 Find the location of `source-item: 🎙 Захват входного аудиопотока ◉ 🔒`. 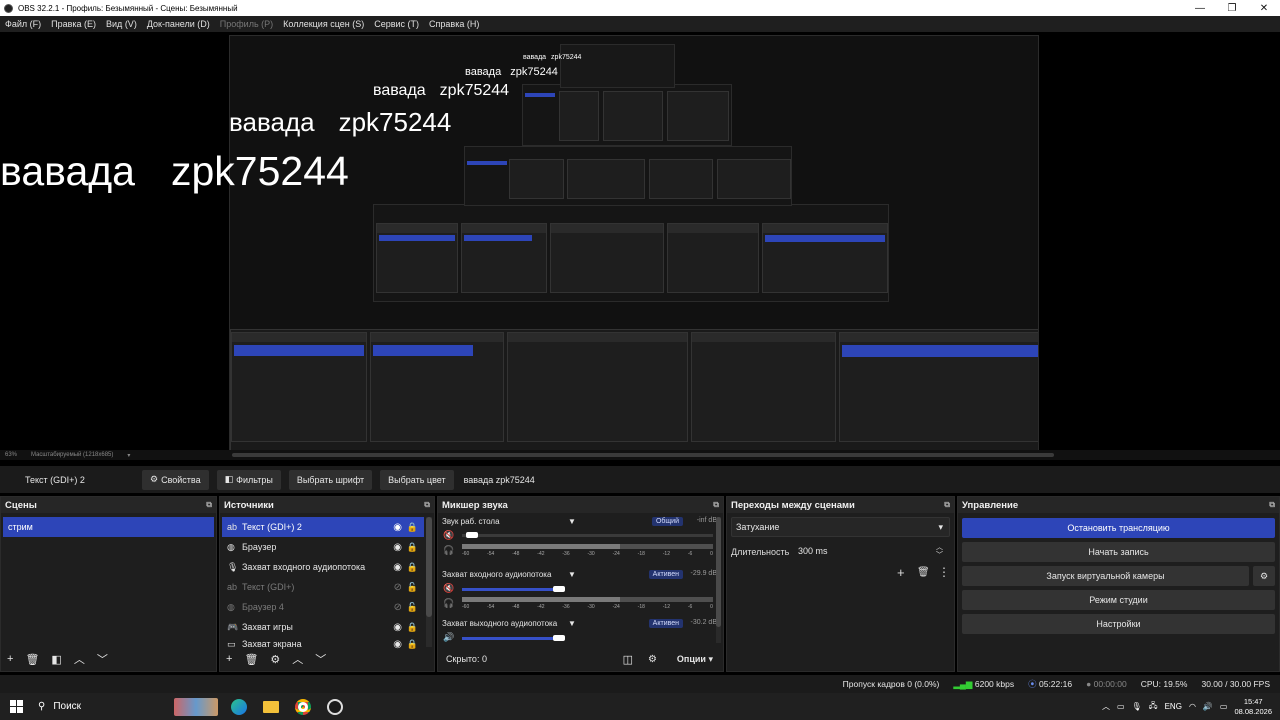

source-item: 🎙 Захват входного аудиопотока ◉ 🔒 is located at coordinates (323, 567).